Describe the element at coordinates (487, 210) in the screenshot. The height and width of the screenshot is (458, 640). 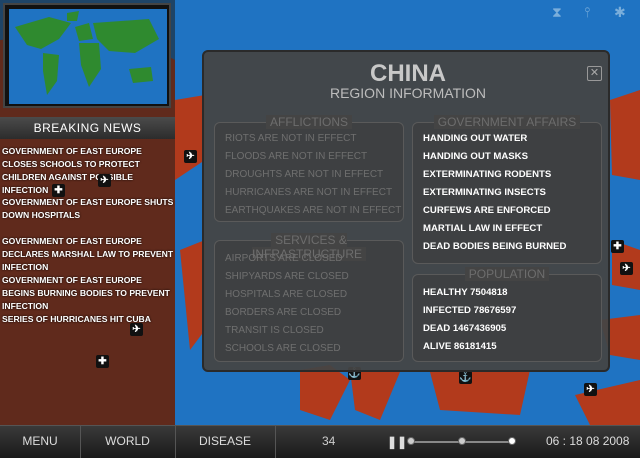
I see `government-item: CURFEWS ARE ENFORCED` at that location.